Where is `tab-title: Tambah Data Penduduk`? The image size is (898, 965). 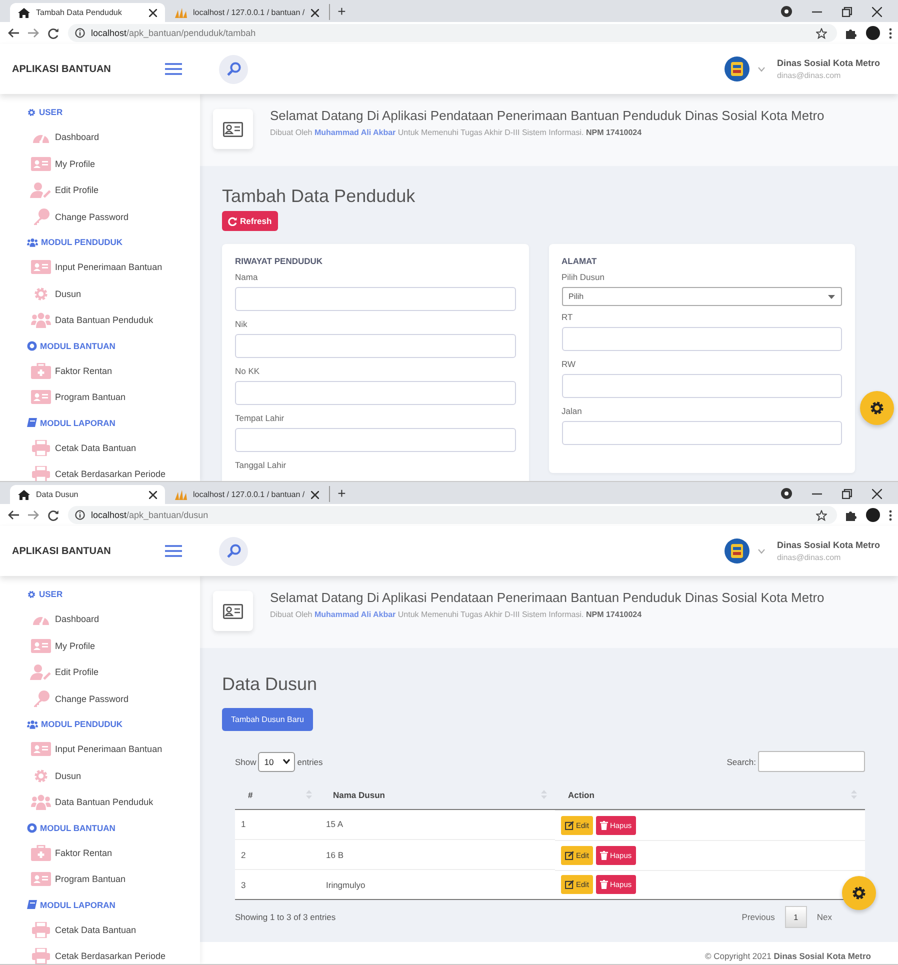 tab-title: Tambah Data Penduduk is located at coordinates (79, 12).